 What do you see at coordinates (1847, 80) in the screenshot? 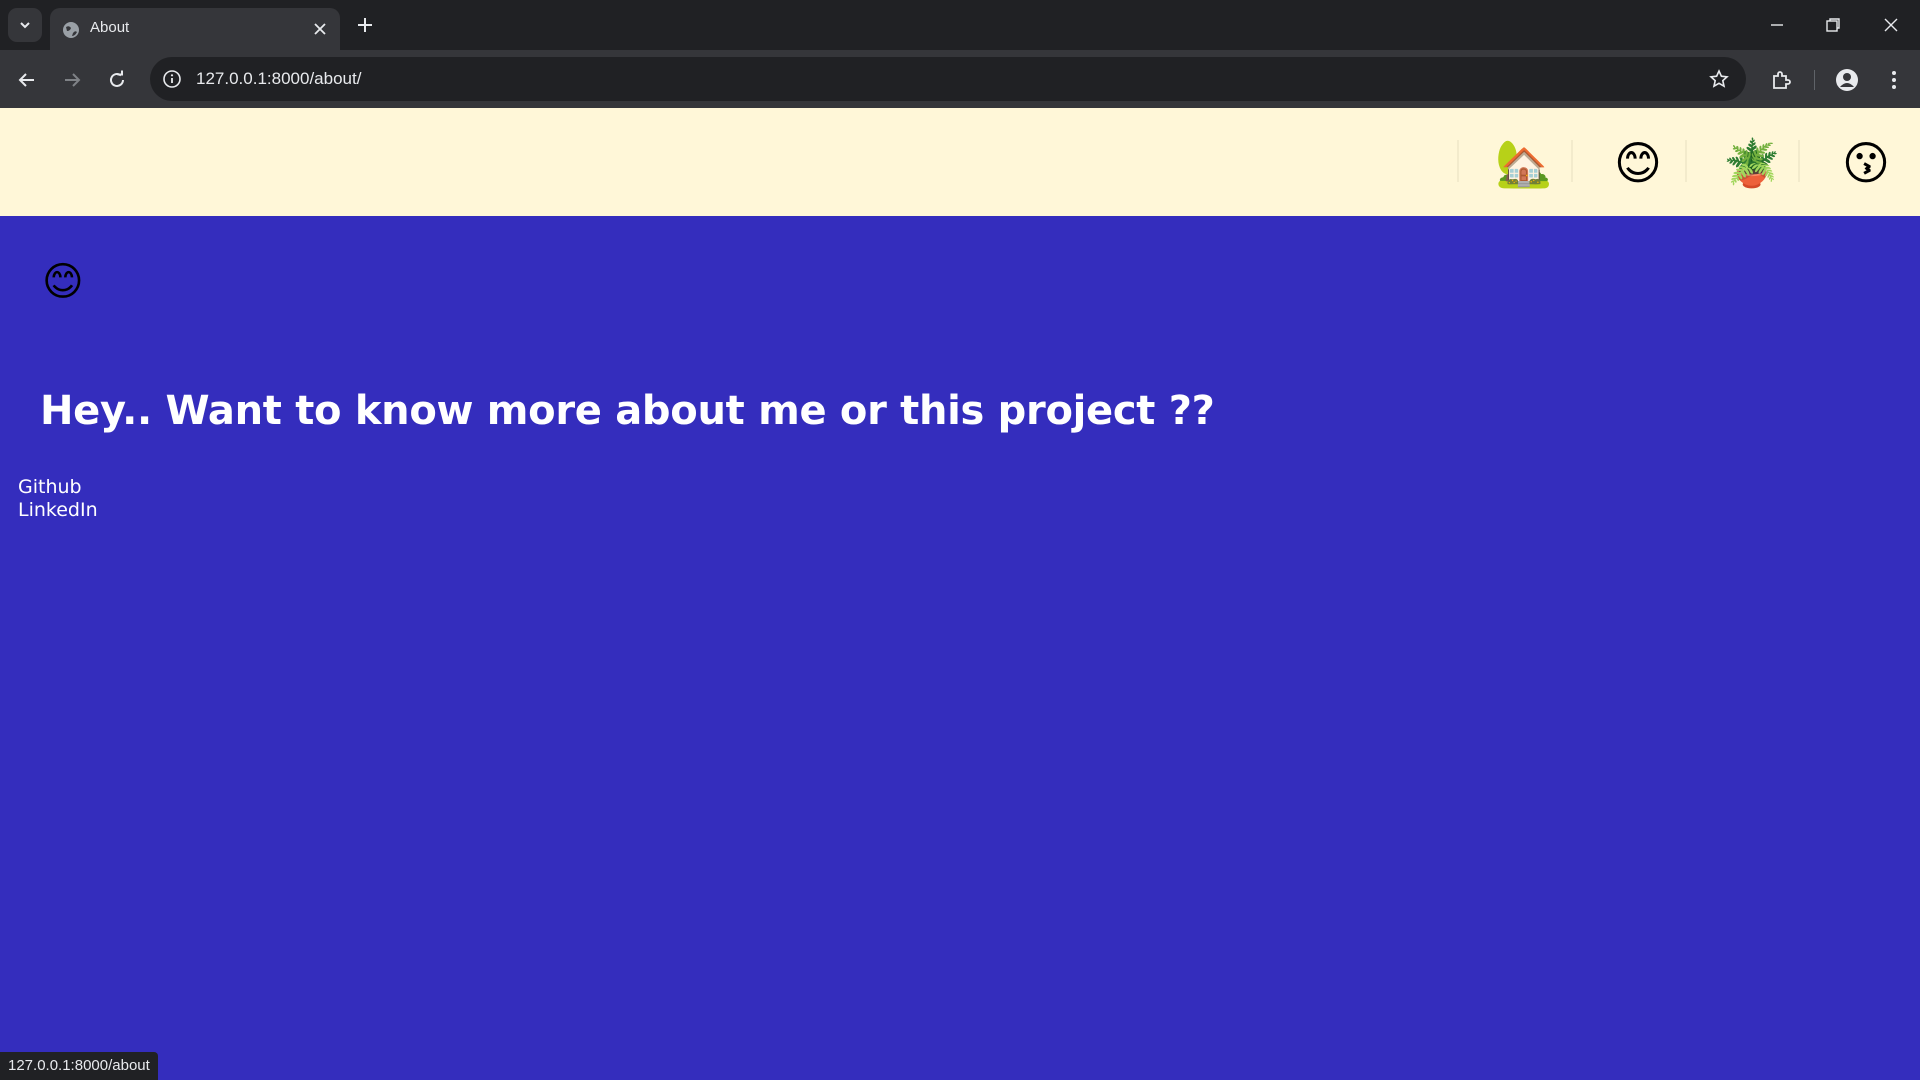
I see `profile-avatar-icon` at bounding box center [1847, 80].